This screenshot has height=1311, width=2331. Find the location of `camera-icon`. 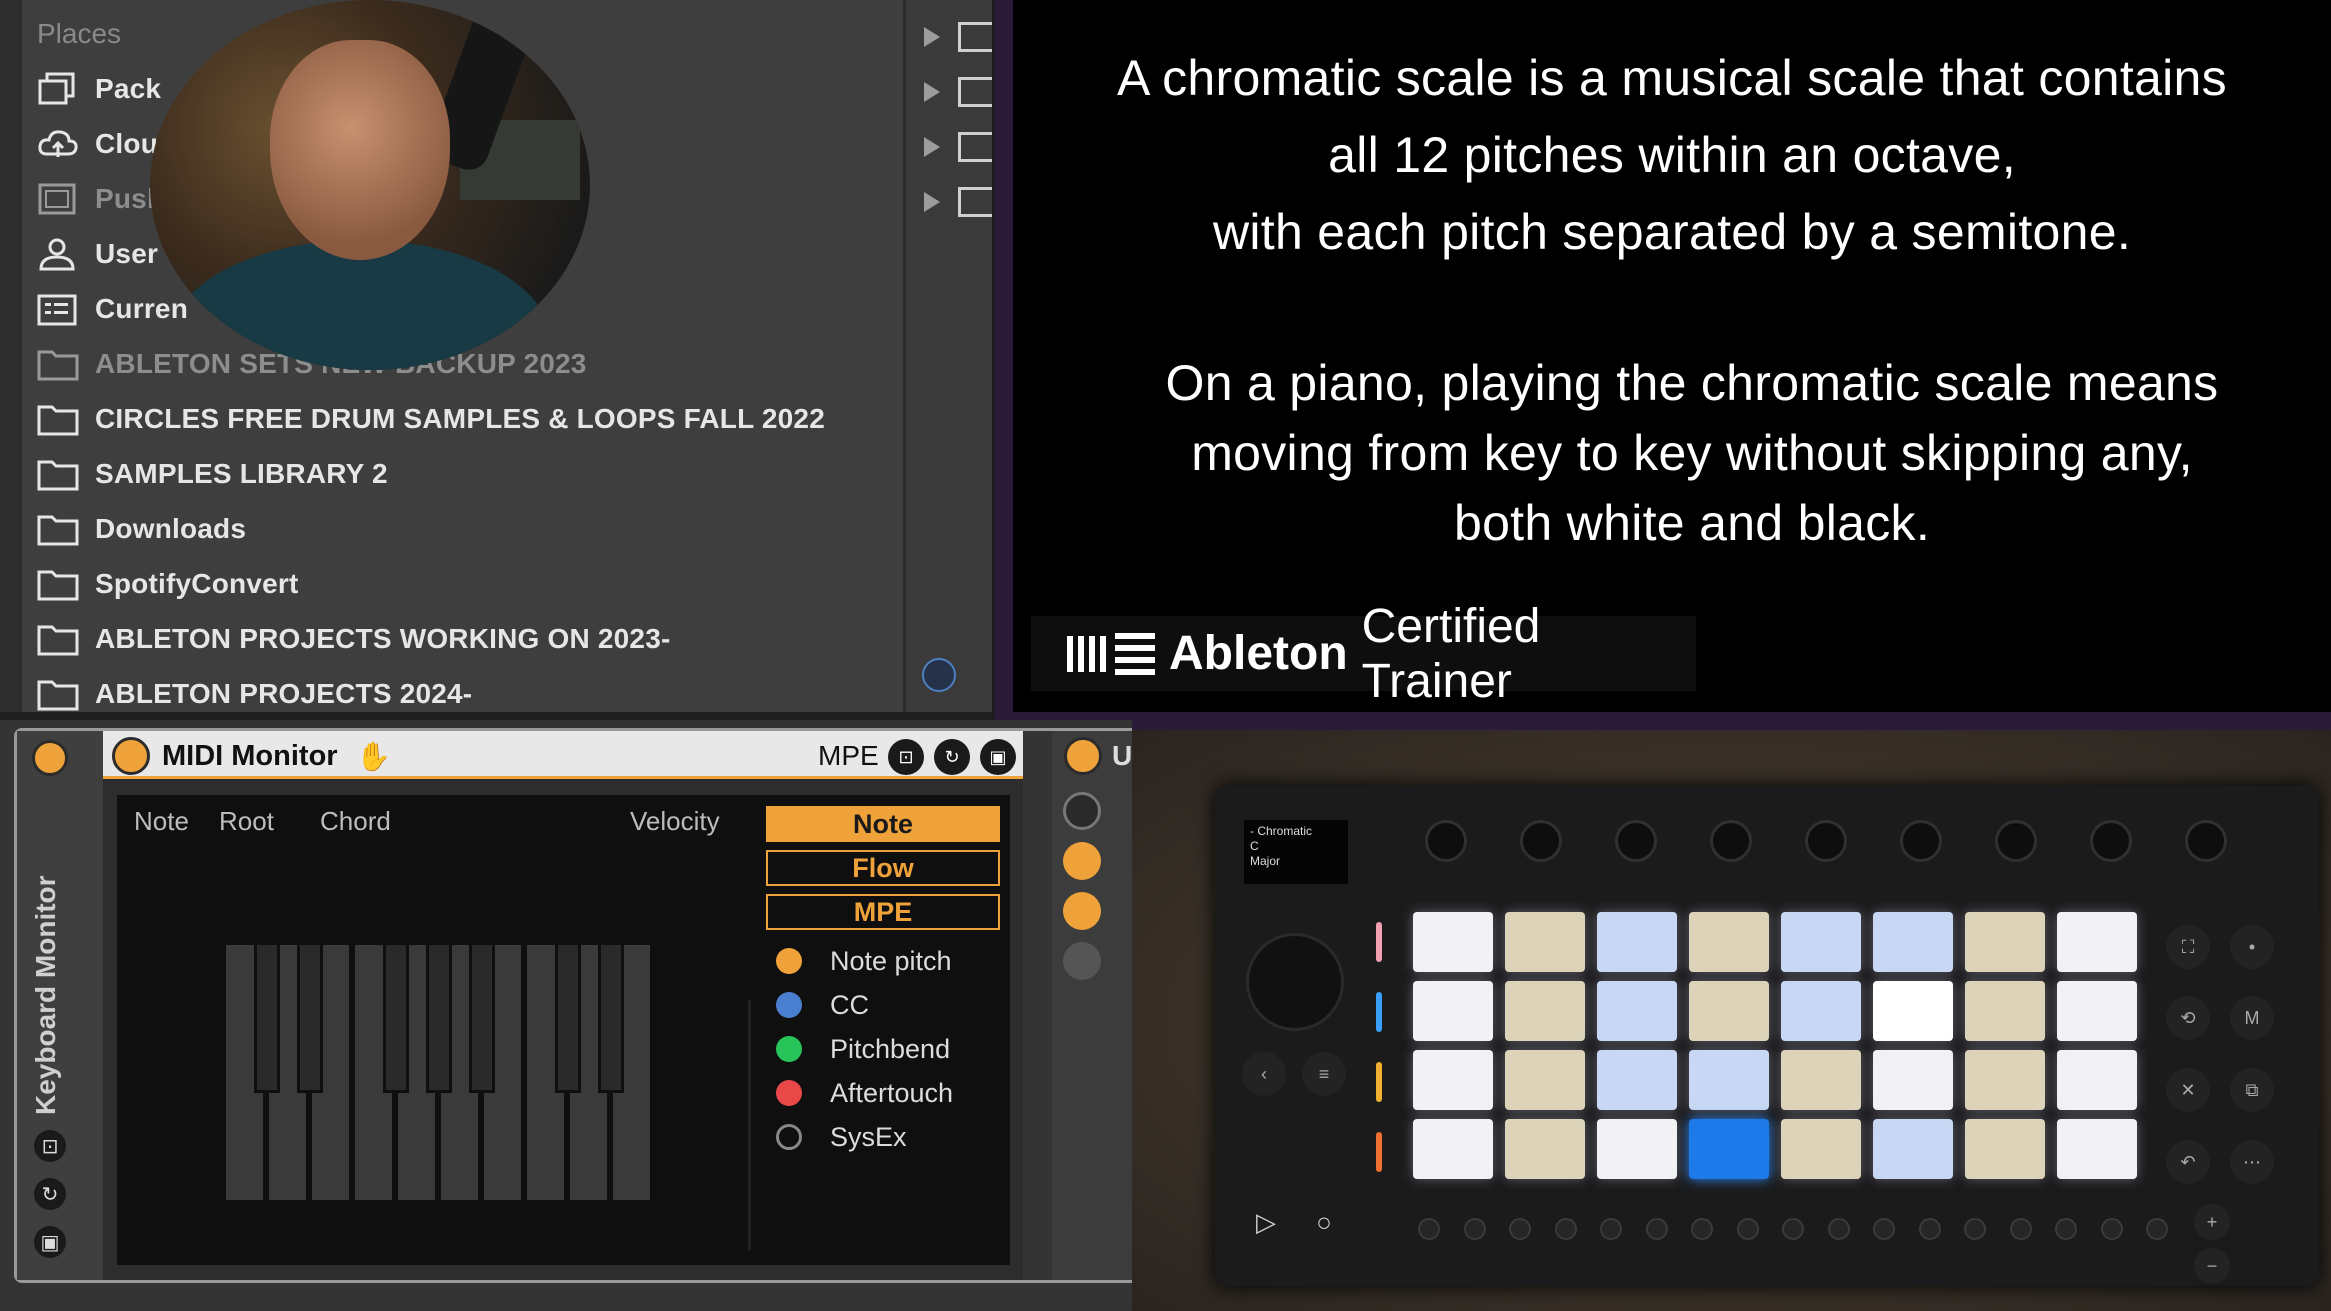

camera-icon is located at coordinates (1082, 861).